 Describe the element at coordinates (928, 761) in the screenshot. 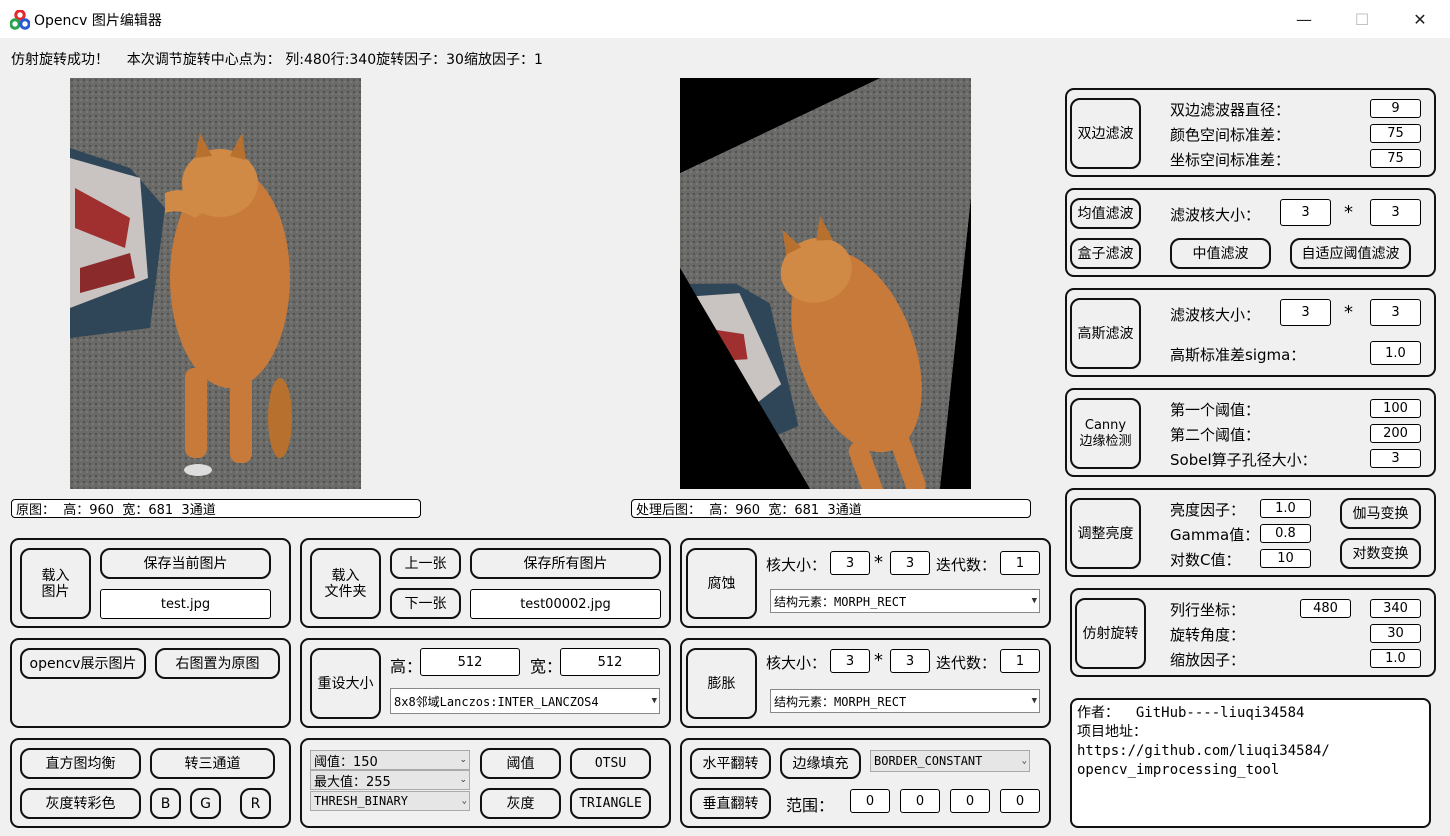

I see `border-type-value: BORDER_CONSTANT` at that location.